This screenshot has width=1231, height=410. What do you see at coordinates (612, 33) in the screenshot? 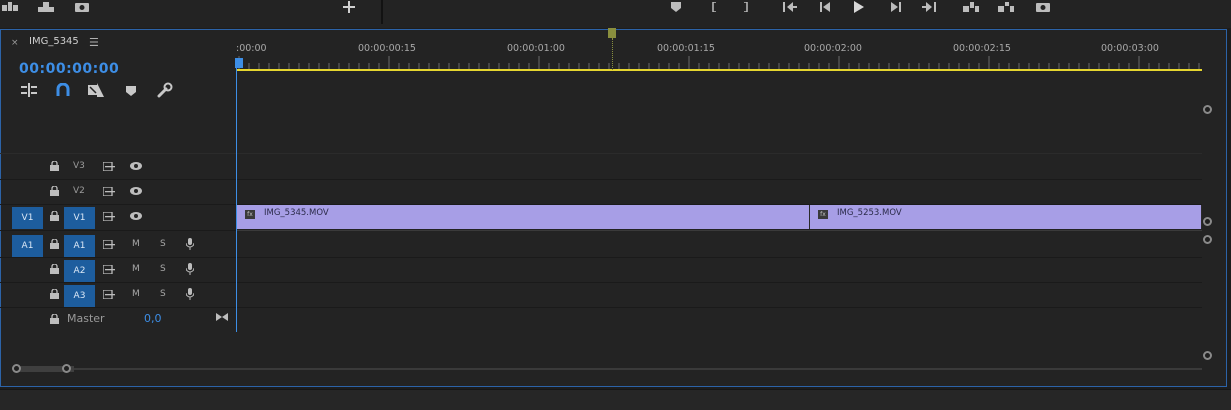
I see `in-point-marker` at bounding box center [612, 33].